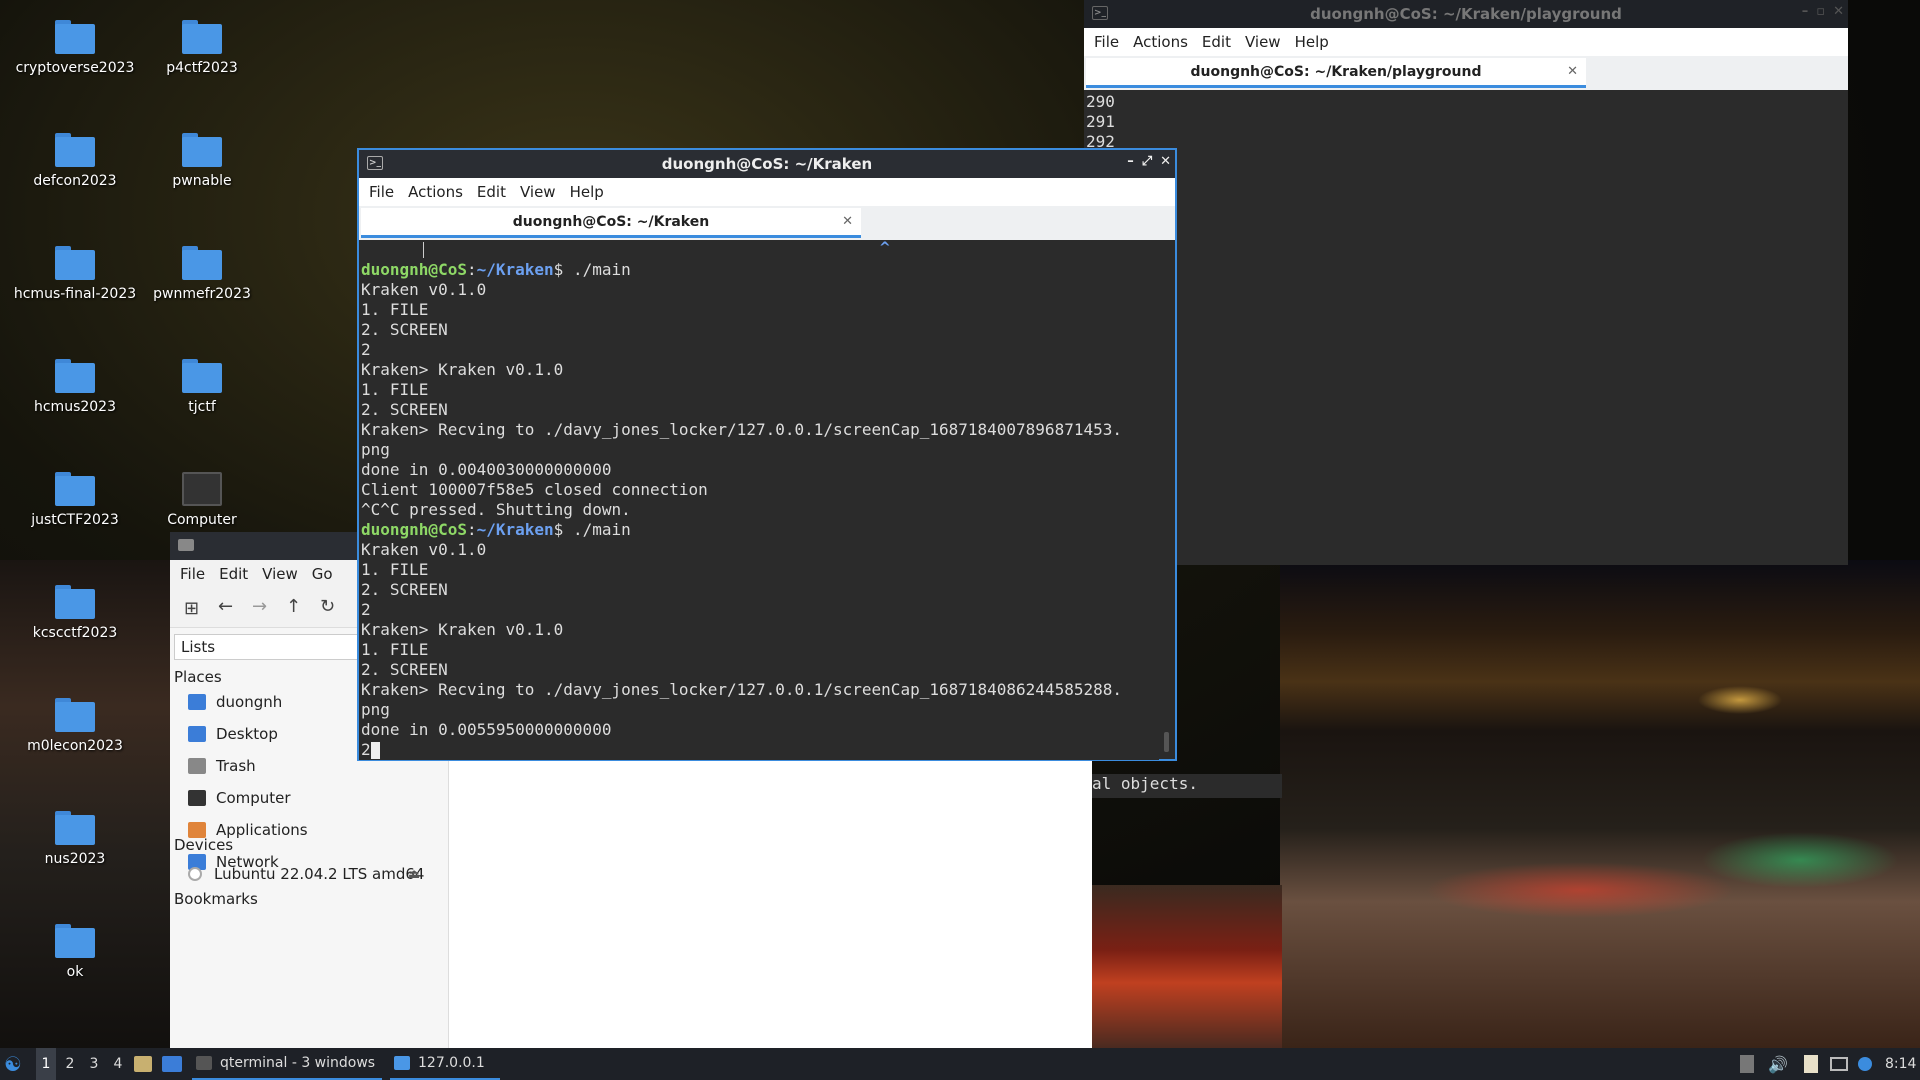  Describe the element at coordinates (414, 269) in the screenshot. I see `prompt-user: duongnh@CoS` at that location.